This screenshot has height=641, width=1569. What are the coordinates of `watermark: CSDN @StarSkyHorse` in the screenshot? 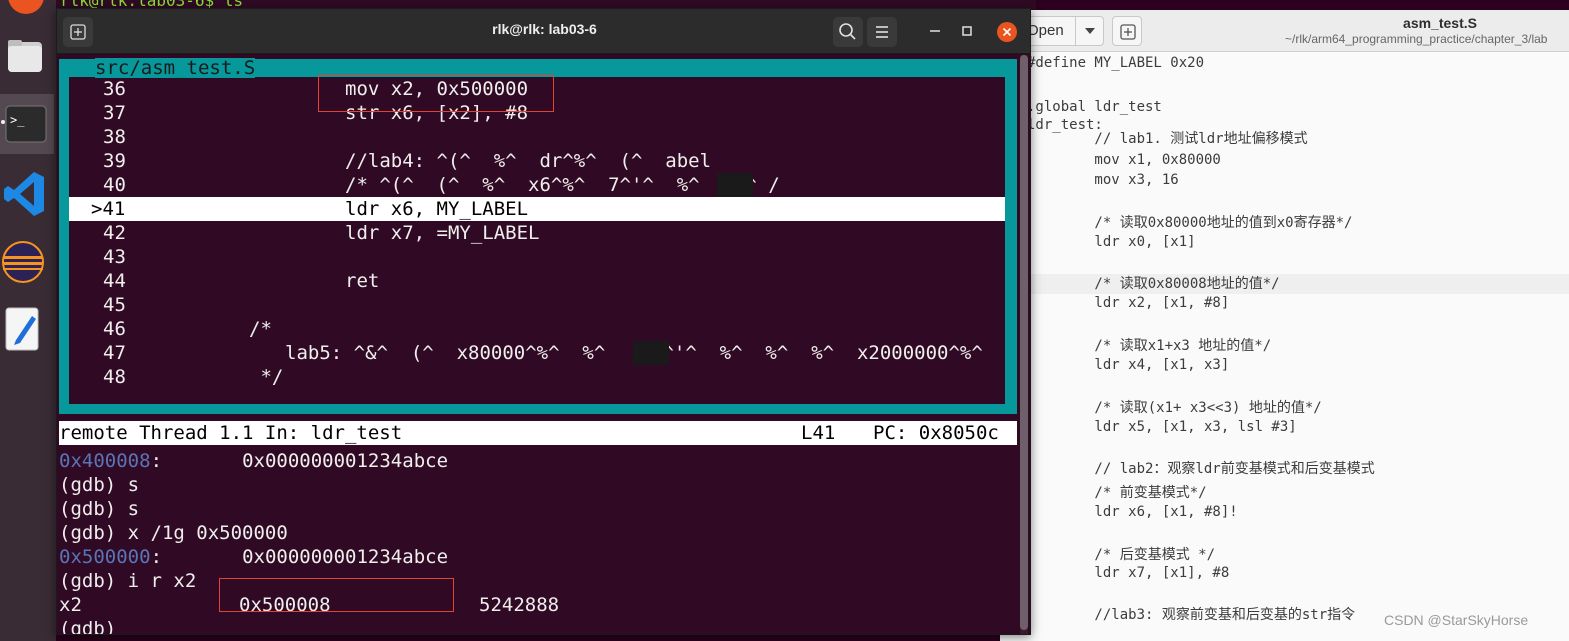 It's located at (1456, 620).